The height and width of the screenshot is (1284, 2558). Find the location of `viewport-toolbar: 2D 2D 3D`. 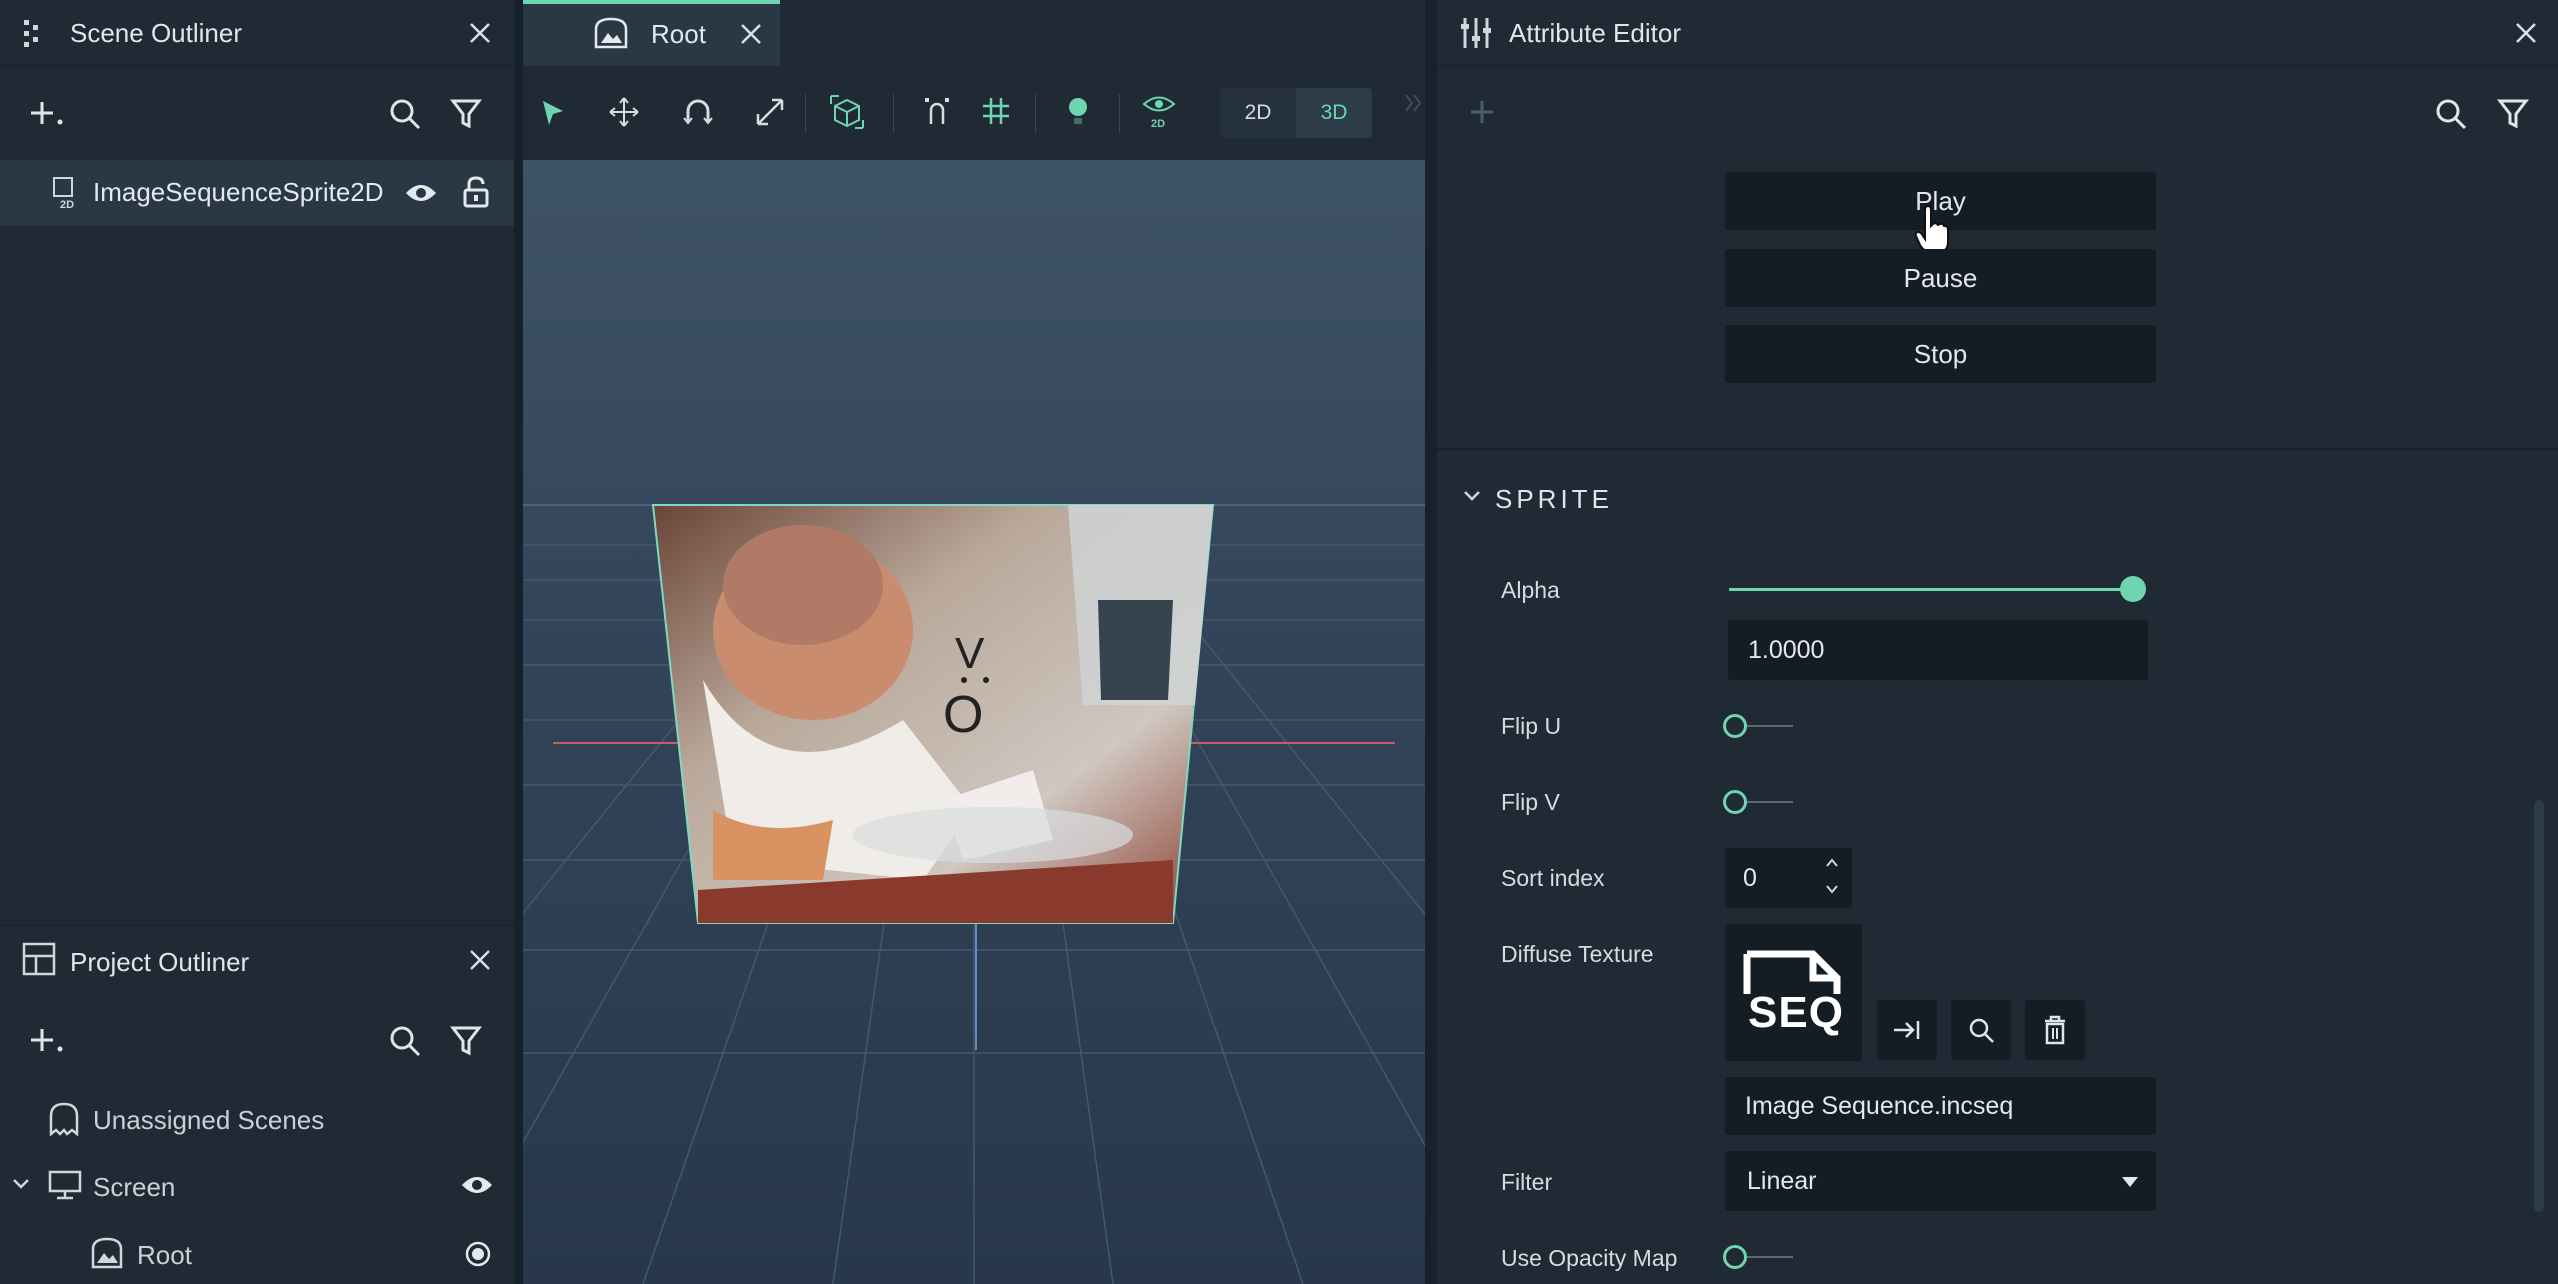

viewport-toolbar: 2D 2D 3D is located at coordinates (974, 113).